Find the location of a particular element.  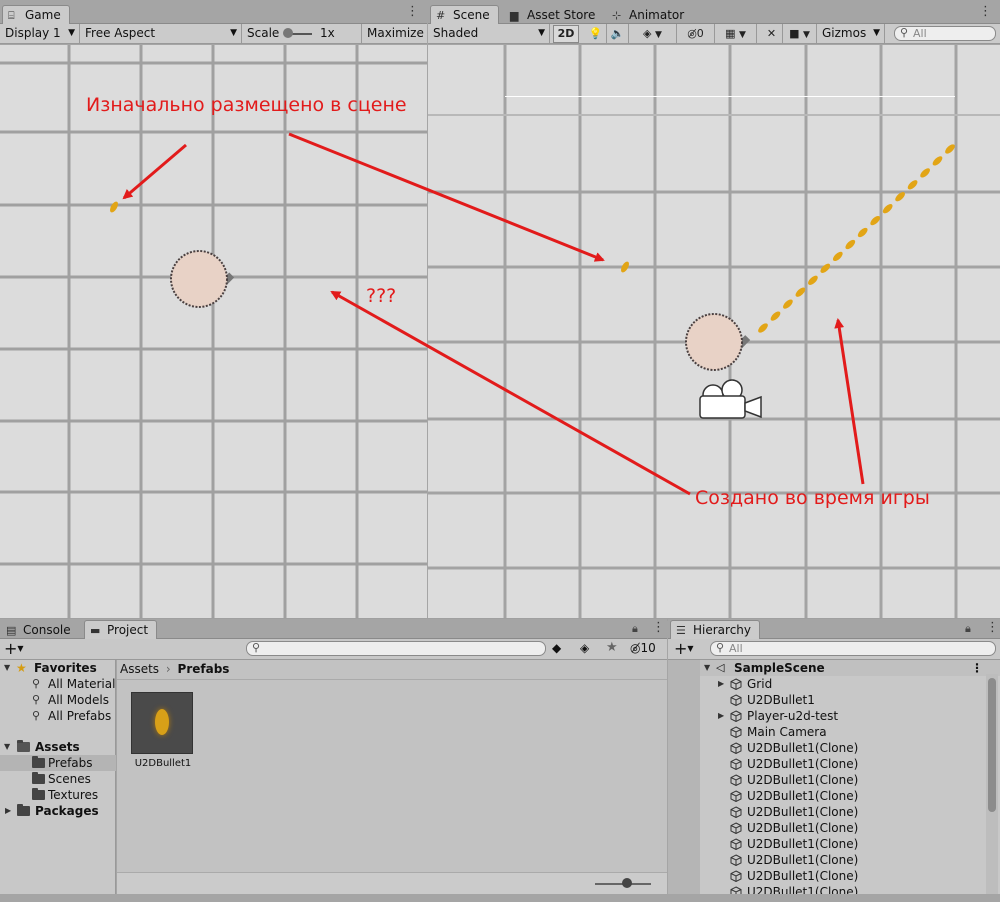

hierarchy-item-label: Main Camera is located at coordinates (787, 732).